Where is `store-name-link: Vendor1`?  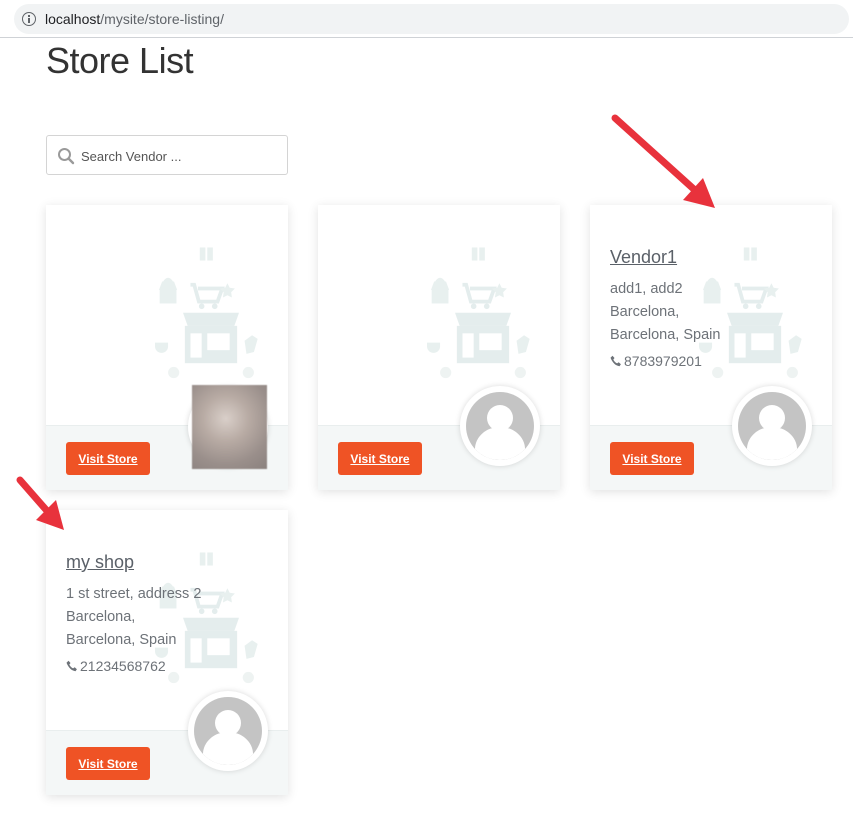 store-name-link: Vendor1 is located at coordinates (643, 257).